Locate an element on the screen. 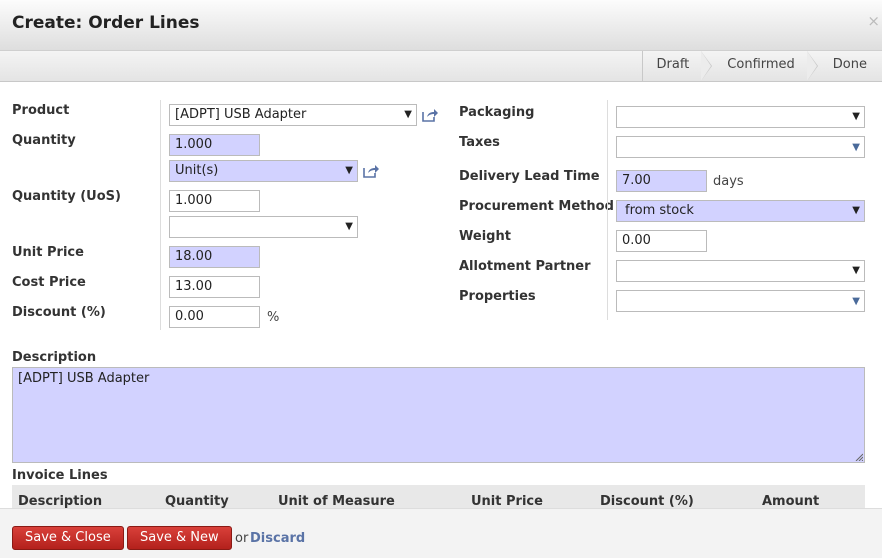  delivery-lead-time-input: 7.00 is located at coordinates (661, 181).